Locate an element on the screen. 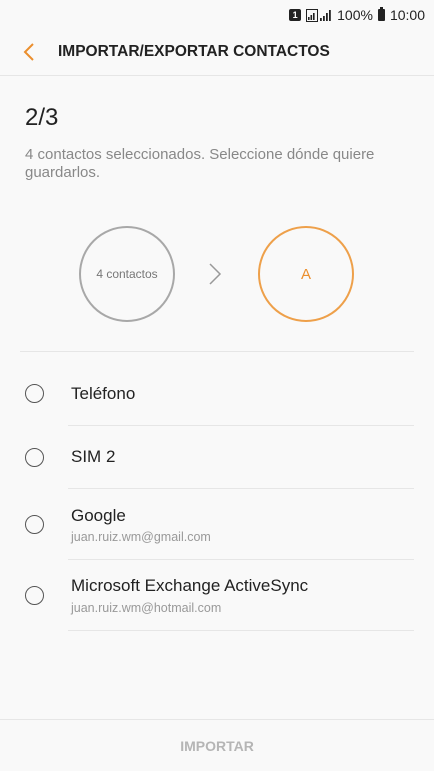 This screenshot has height=771, width=434. target-circle: A is located at coordinates (306, 274).